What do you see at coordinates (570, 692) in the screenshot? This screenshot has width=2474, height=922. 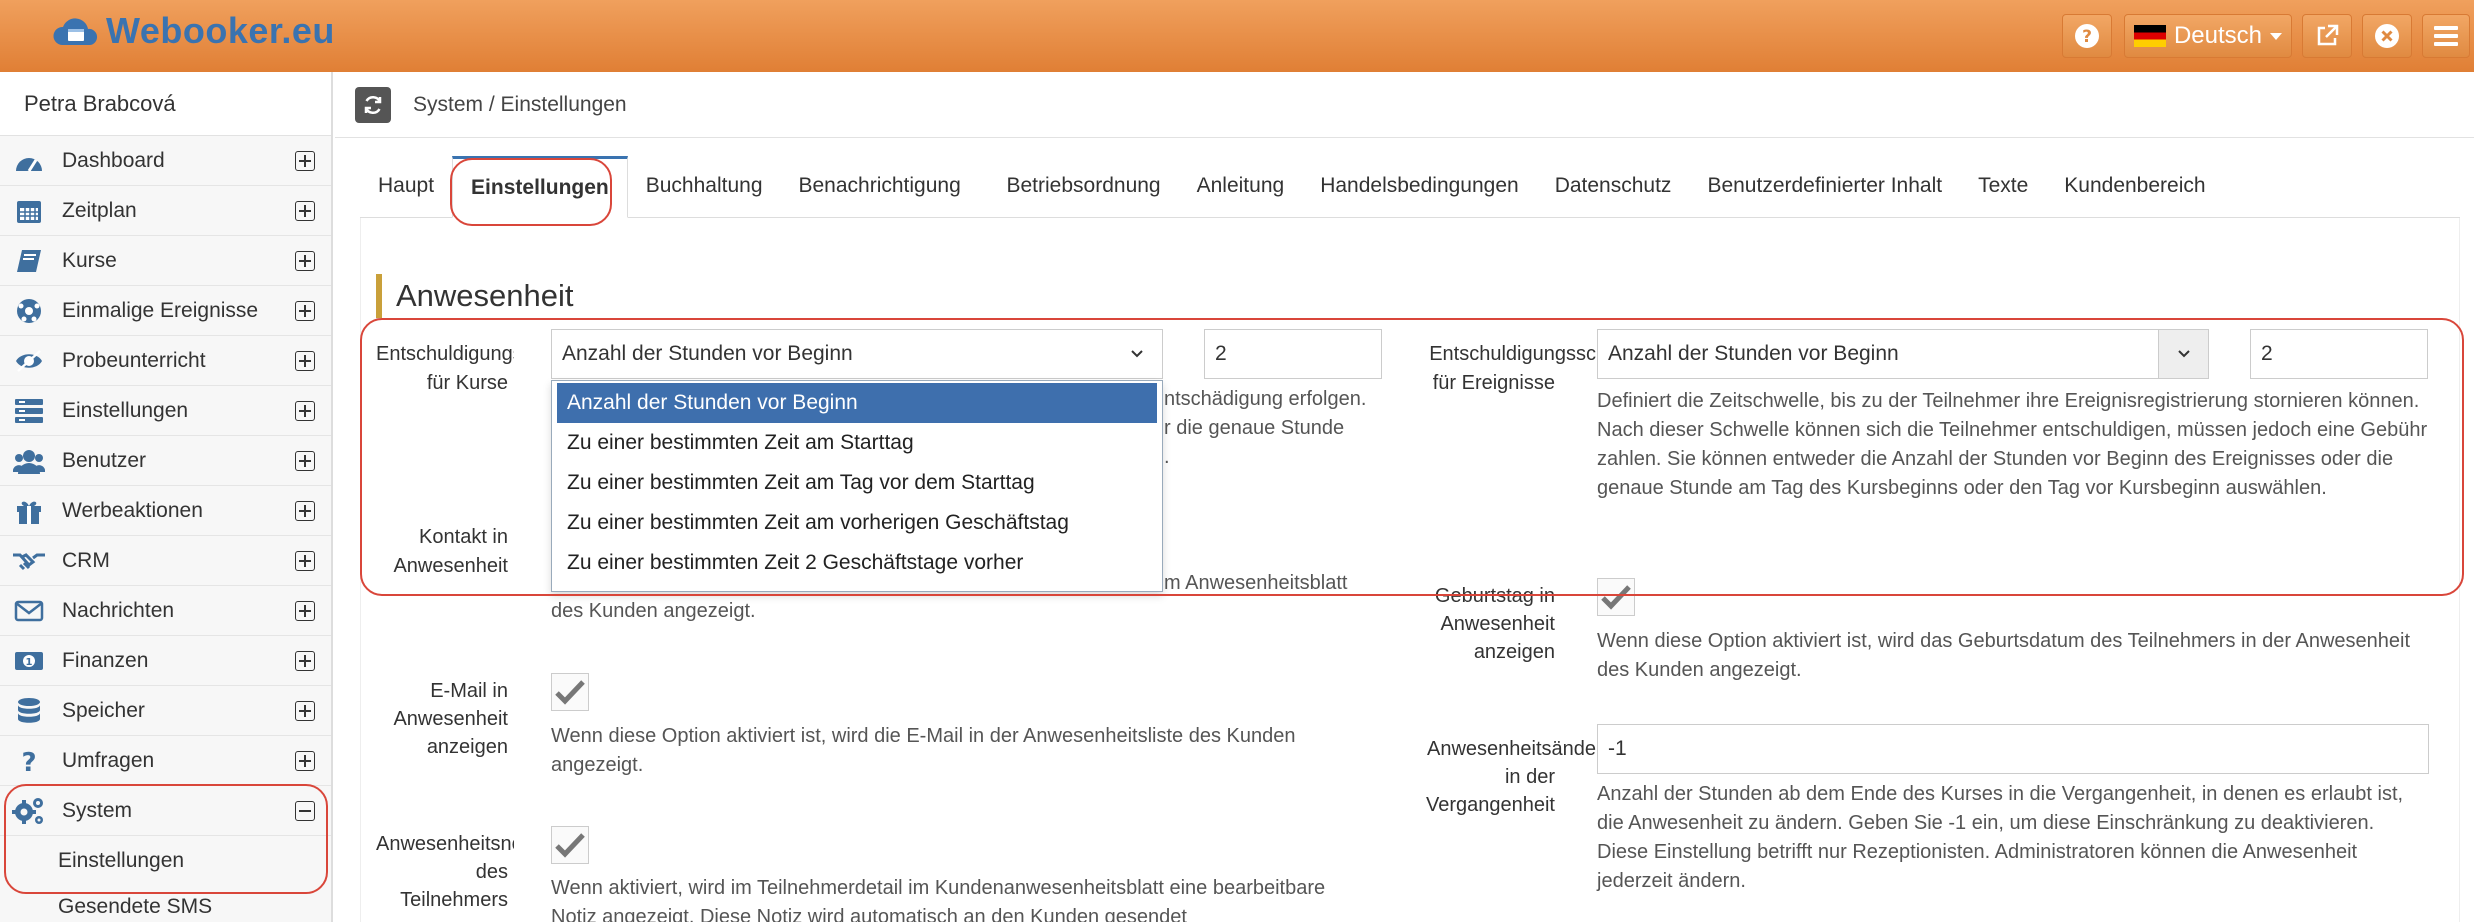 I see `email-checkbox` at bounding box center [570, 692].